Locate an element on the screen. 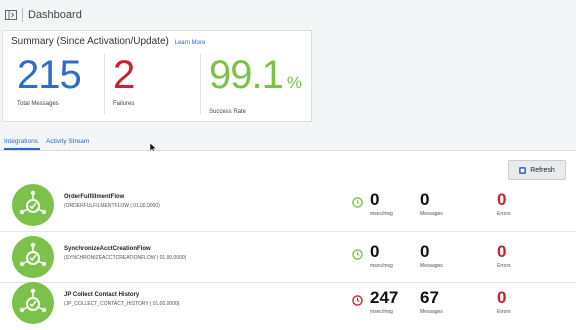 This screenshot has height=330, width=576. header-divider is located at coordinates (22, 15).